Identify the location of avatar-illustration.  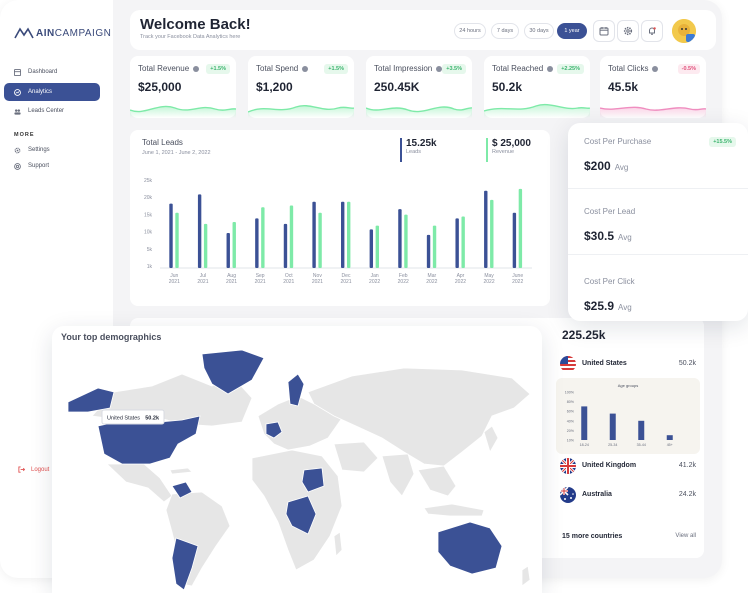
(684, 31).